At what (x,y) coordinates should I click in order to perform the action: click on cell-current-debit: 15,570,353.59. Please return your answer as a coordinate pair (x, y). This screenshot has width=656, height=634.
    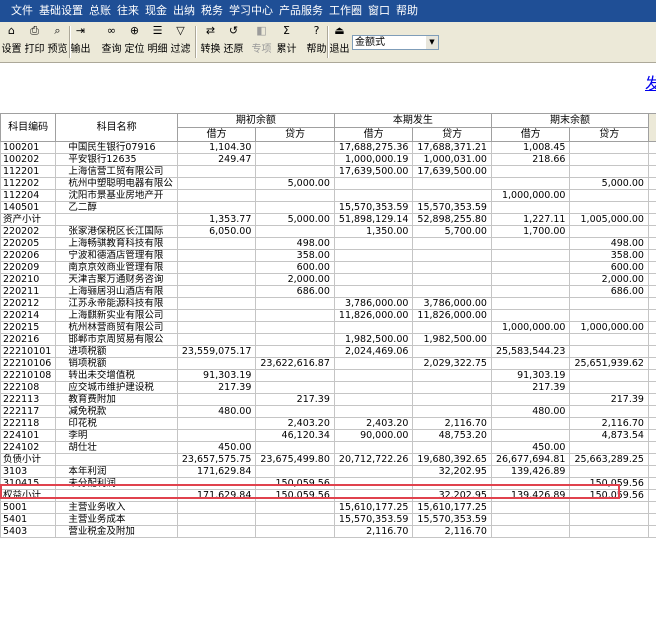
    Looking at the image, I should click on (373, 207).